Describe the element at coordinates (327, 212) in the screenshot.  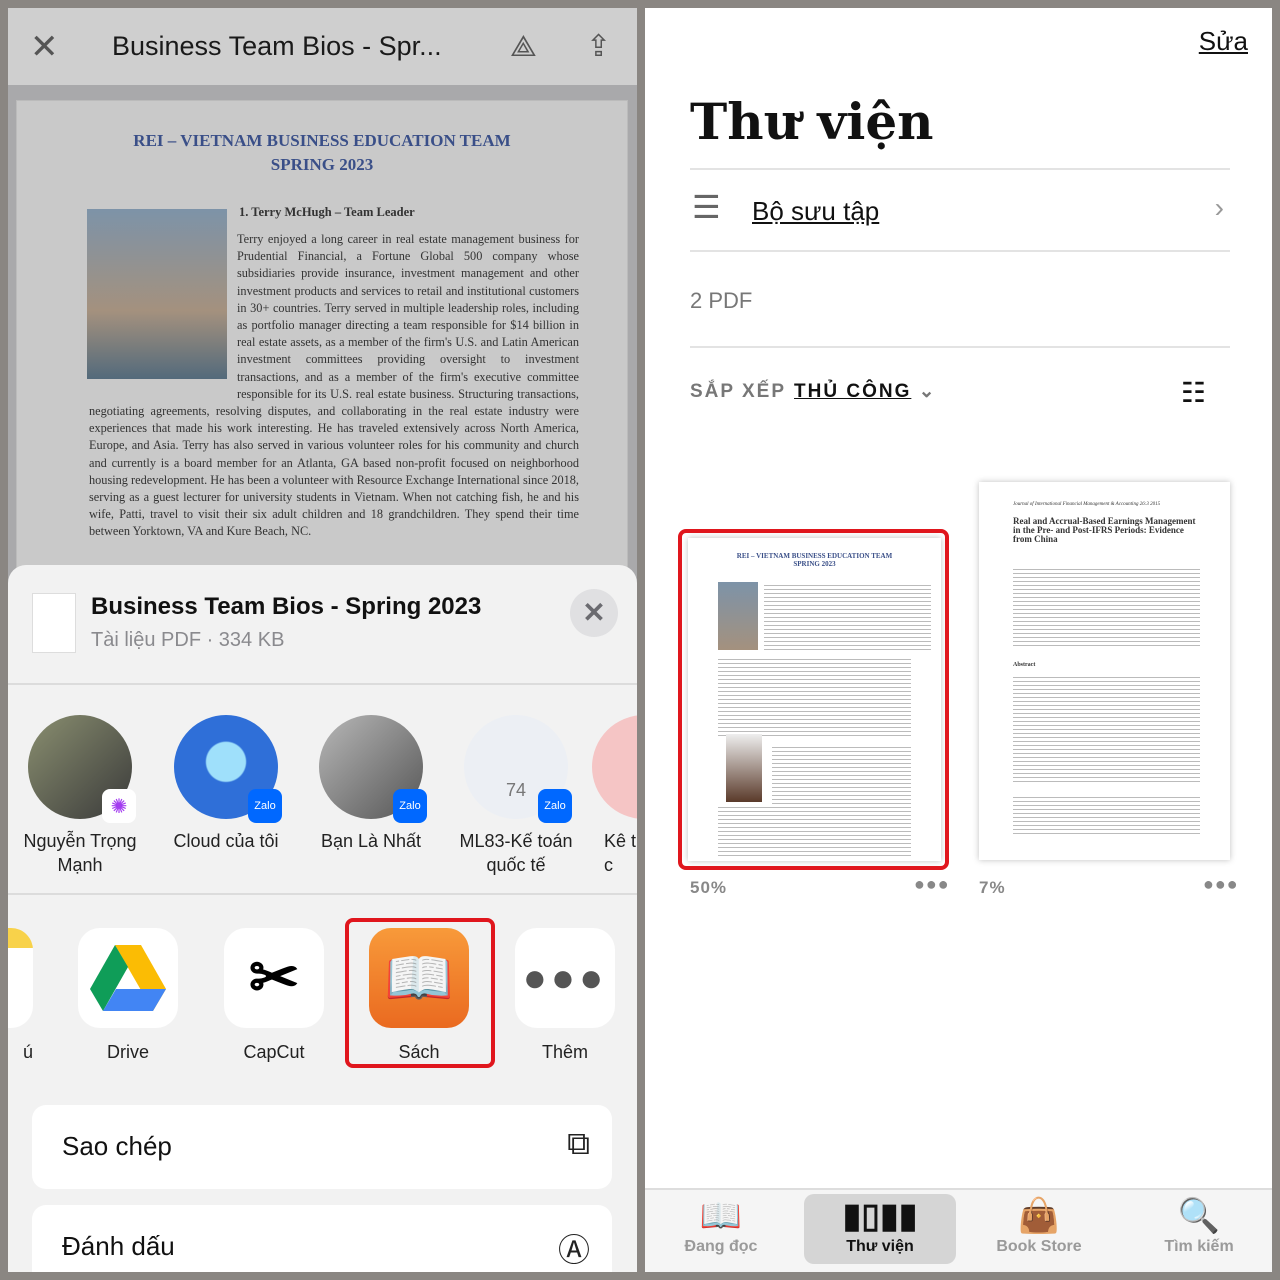
I see `bio-title: 1. Terry McHugh – Team Leader` at that location.